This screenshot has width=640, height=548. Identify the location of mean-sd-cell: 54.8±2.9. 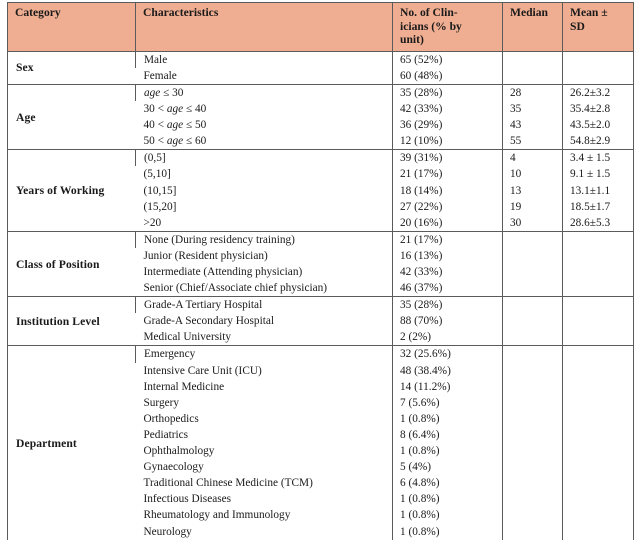
(598, 141).